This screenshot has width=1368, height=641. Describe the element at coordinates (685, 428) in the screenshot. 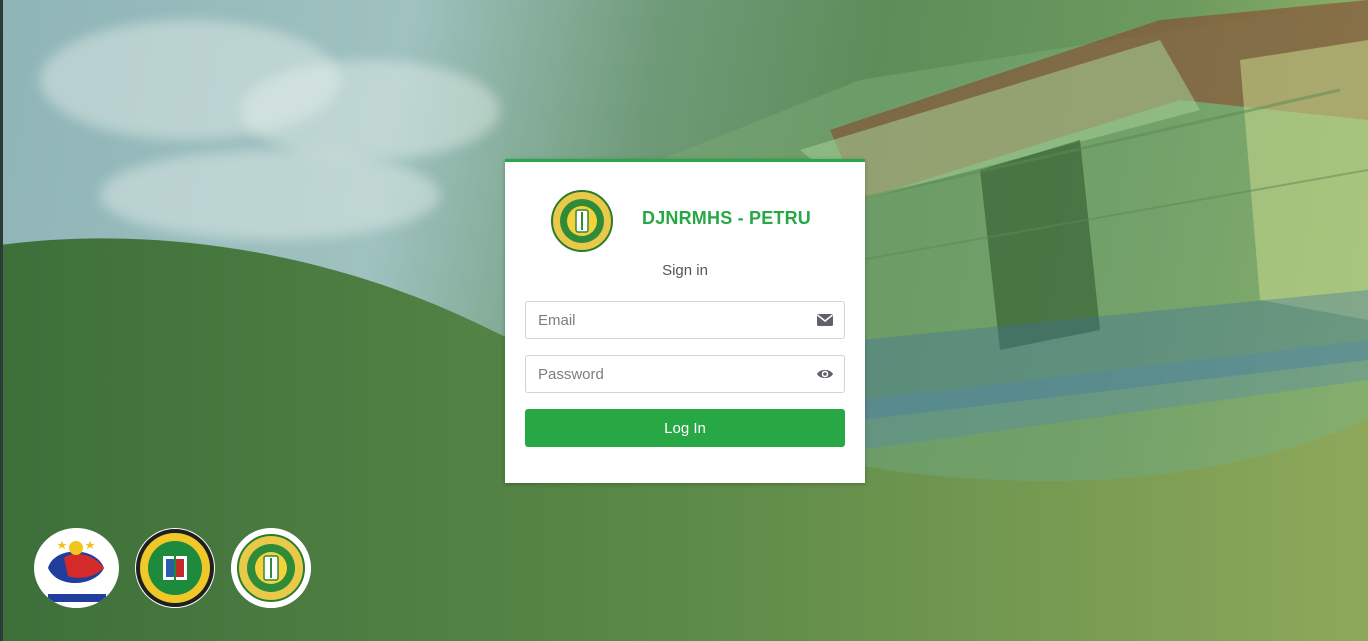

I see `login-button: Log In` at that location.